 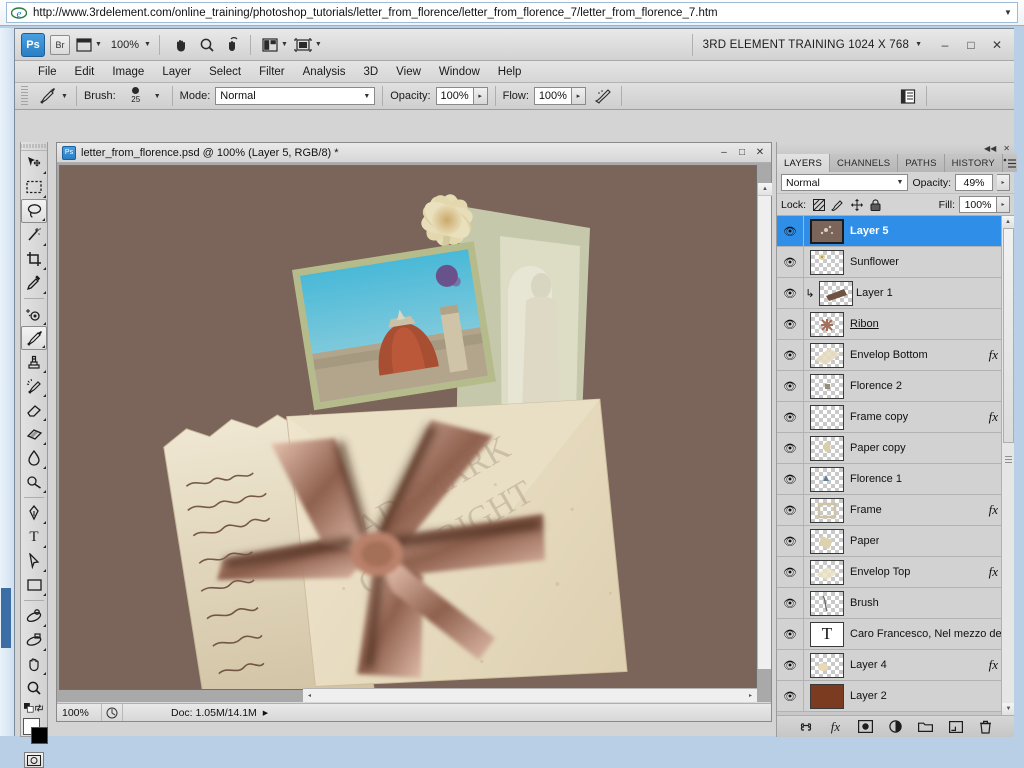 What do you see at coordinates (272, 72) in the screenshot?
I see `menu-filter: Filter` at bounding box center [272, 72].